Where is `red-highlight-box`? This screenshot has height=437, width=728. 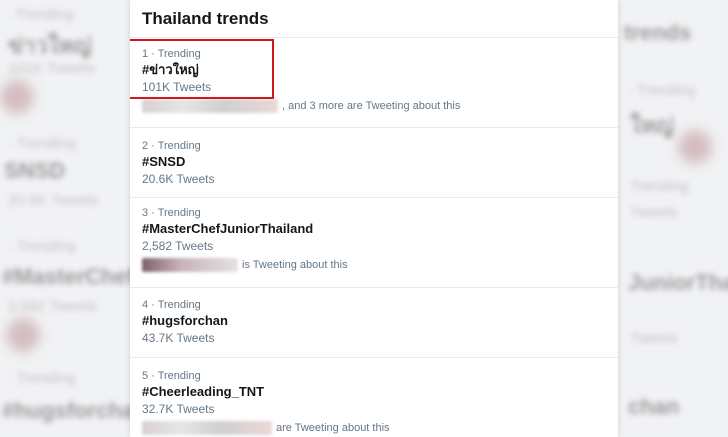 red-highlight-box is located at coordinates (202, 69).